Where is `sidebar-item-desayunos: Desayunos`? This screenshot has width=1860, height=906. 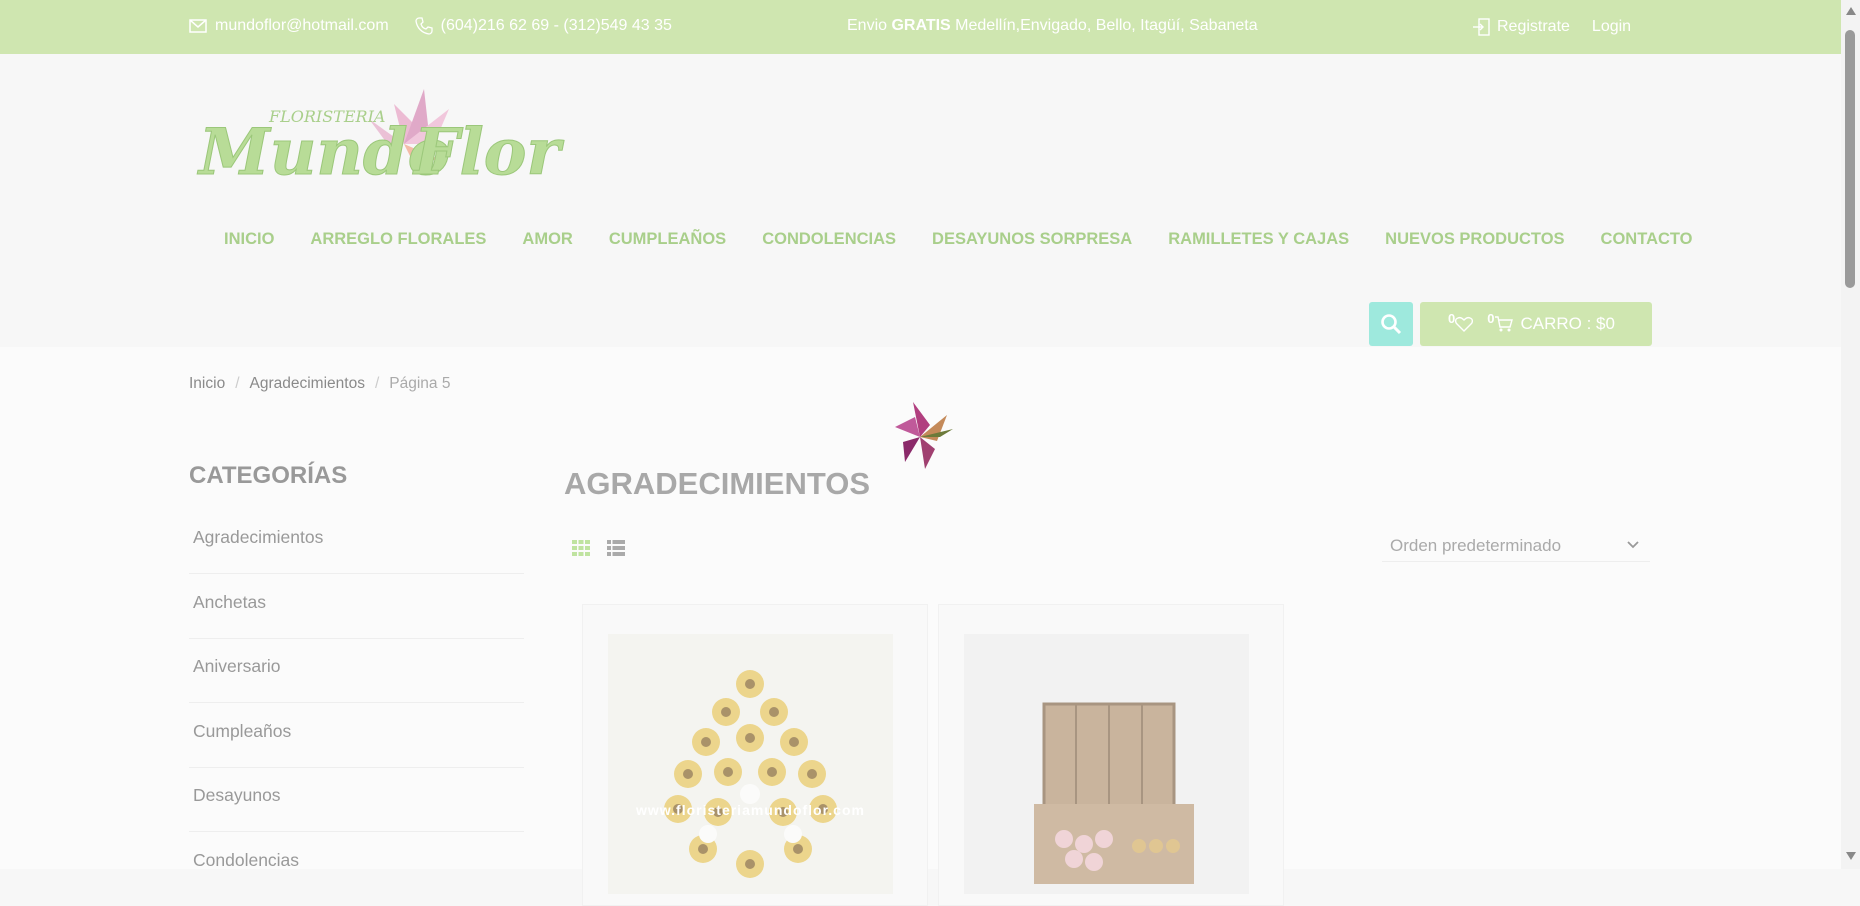
sidebar-item-desayunos: Desayunos is located at coordinates (237, 795).